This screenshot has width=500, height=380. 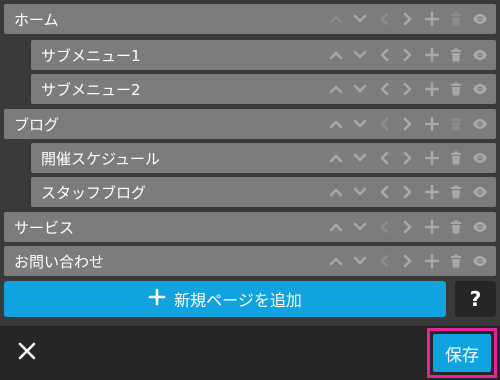 I want to click on plus-icon, so click(x=157, y=299).